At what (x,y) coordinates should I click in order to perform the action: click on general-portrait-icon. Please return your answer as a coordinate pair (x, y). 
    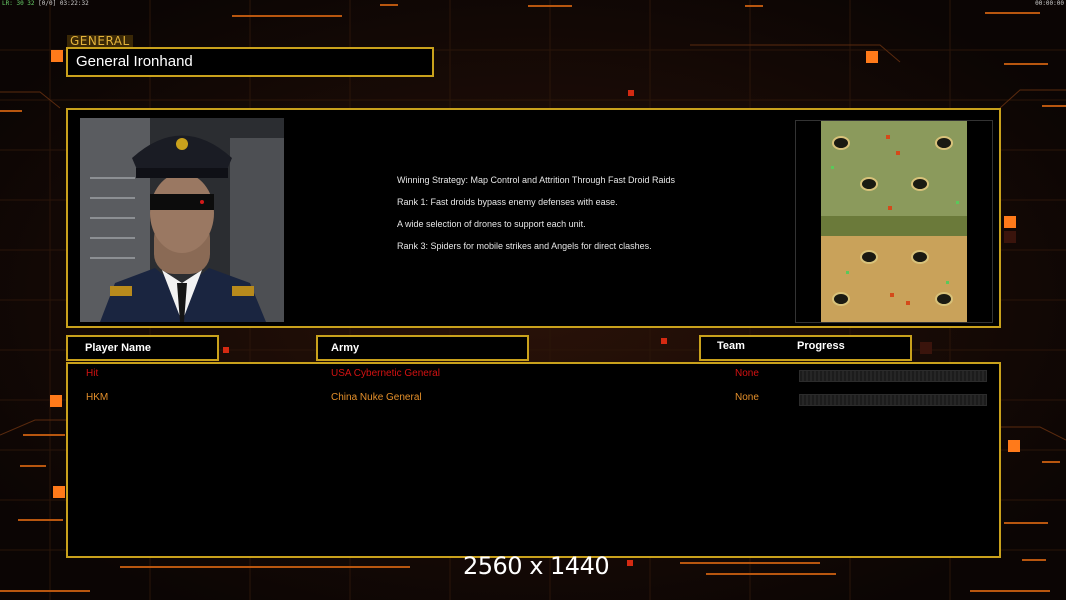
    Looking at the image, I should click on (182, 220).